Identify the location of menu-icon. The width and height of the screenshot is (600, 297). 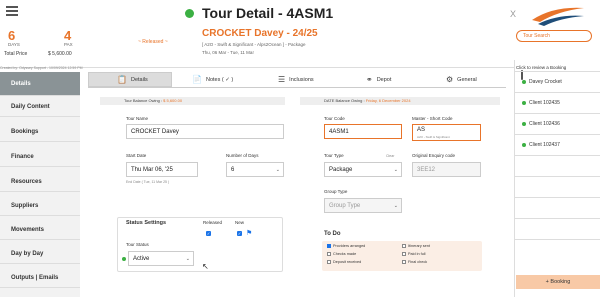
(12, 11).